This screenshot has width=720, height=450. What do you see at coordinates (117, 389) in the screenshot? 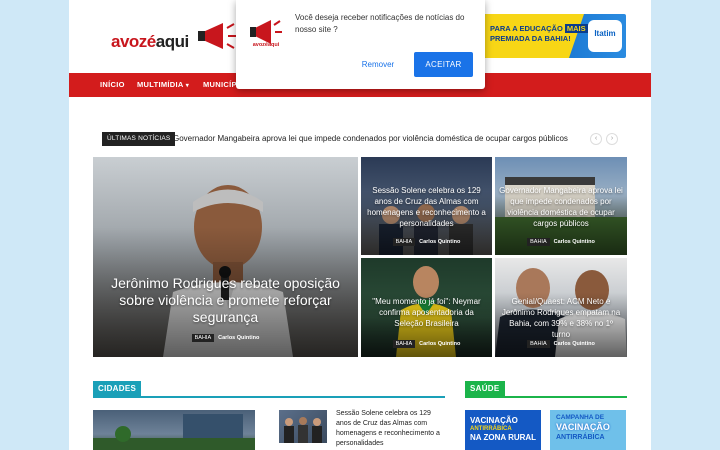
I see `section-cidades-label: CIDADES` at bounding box center [117, 389].